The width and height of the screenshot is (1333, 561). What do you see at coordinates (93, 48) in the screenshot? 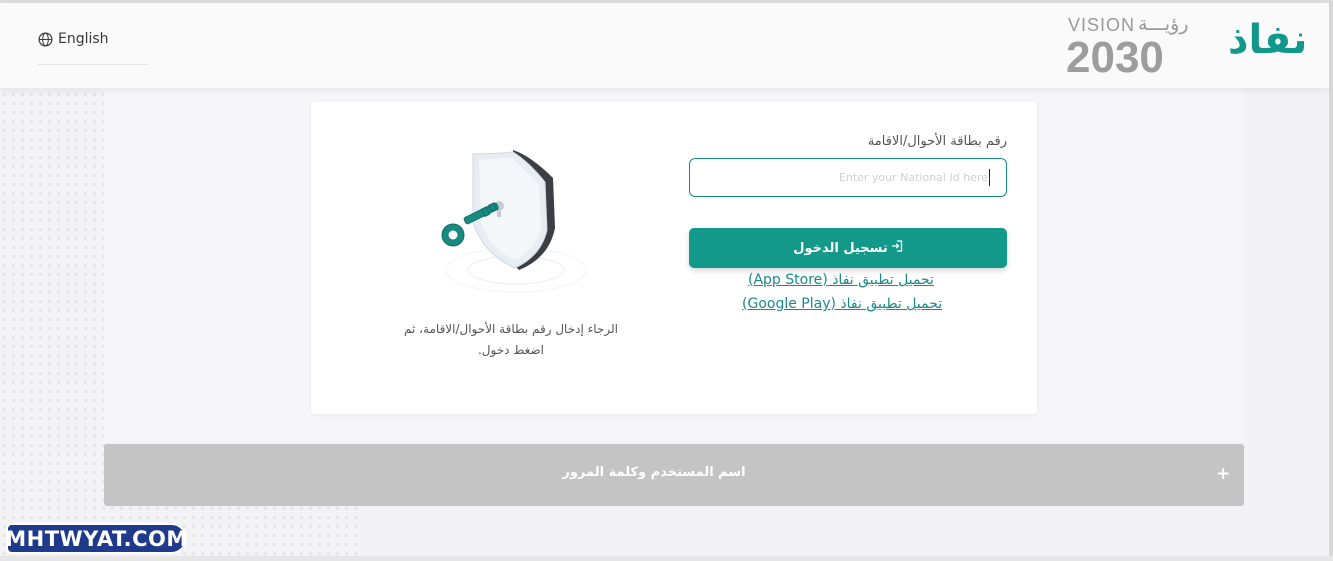
I see `language-switcher: English` at bounding box center [93, 48].